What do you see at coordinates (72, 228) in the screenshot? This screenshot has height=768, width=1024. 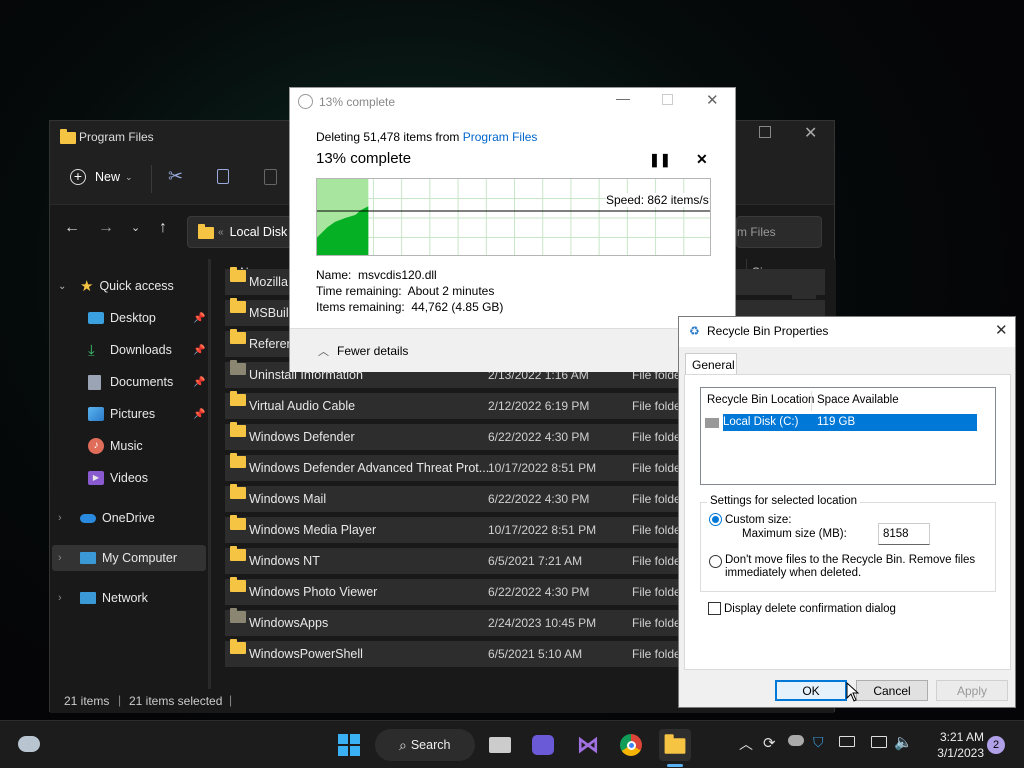 I see `back-arrow-icon: ←` at bounding box center [72, 228].